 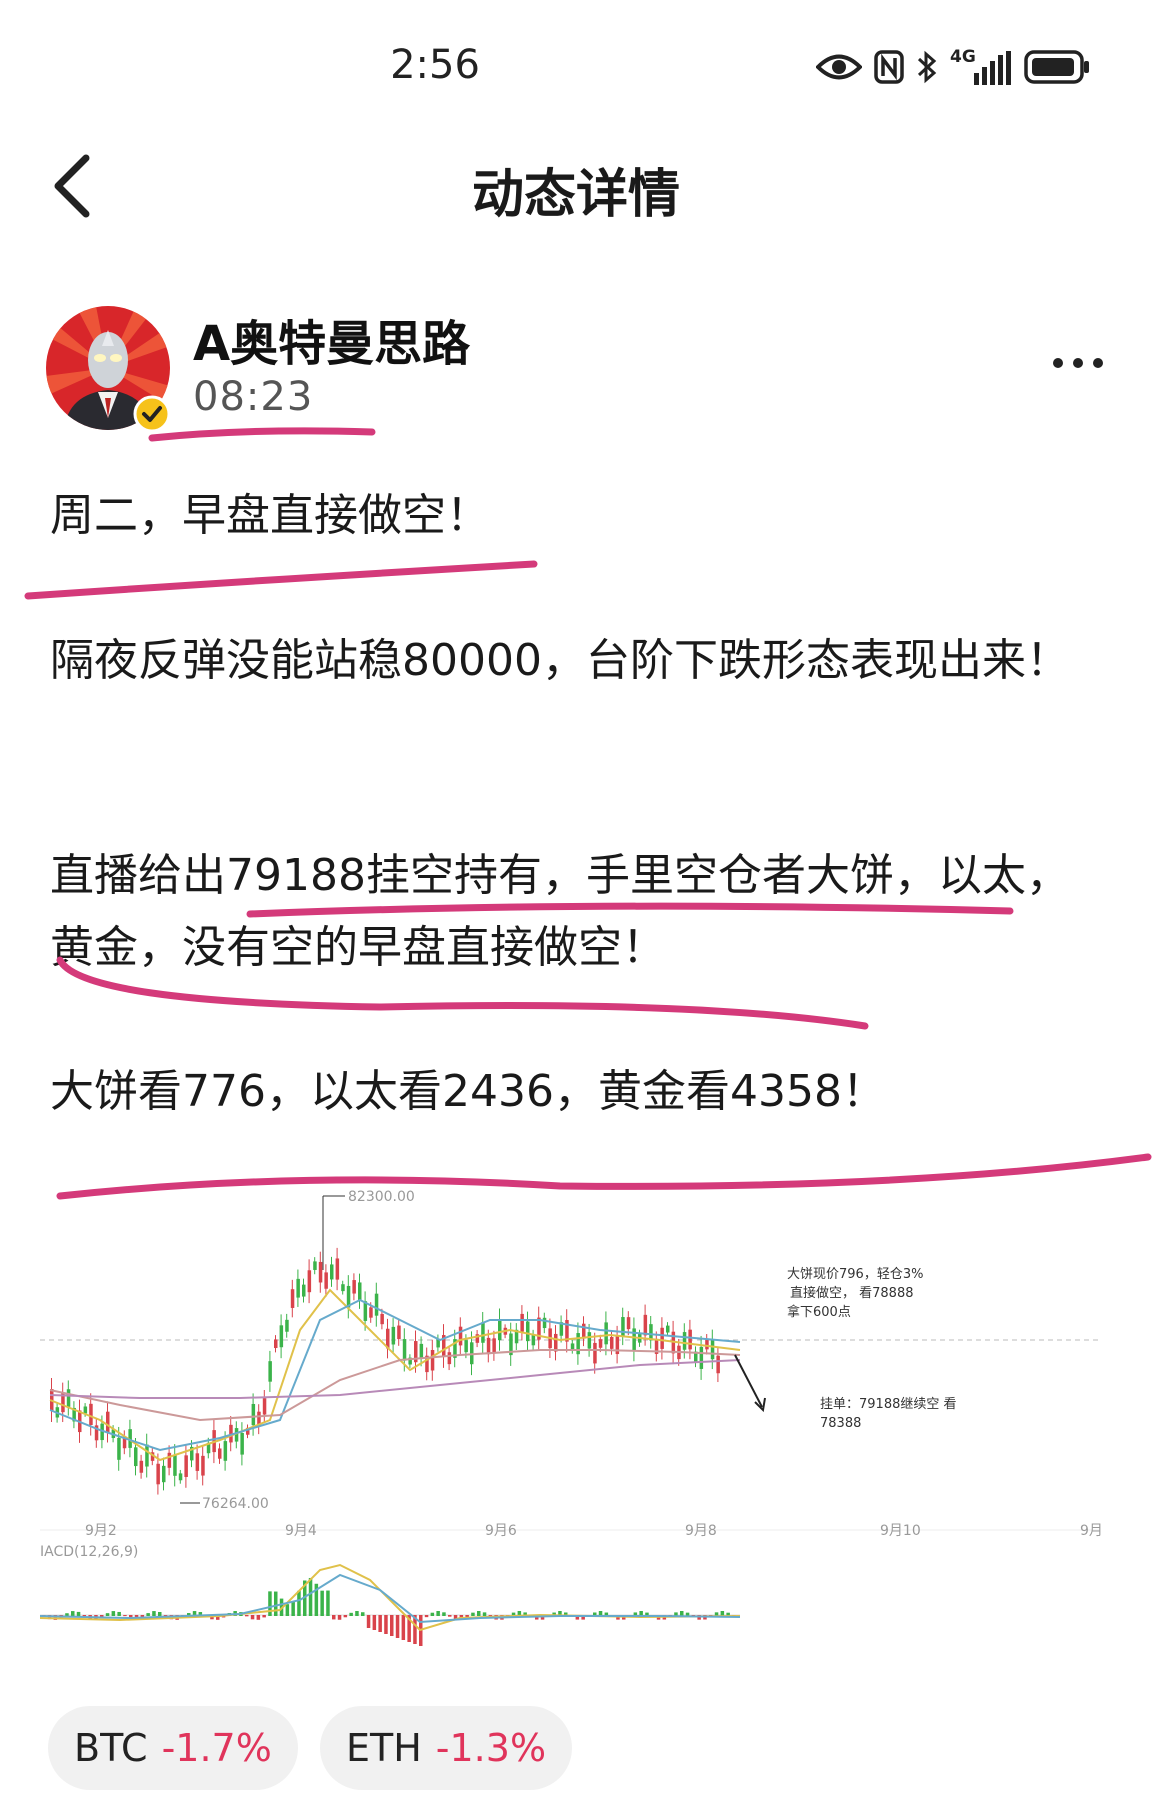 What do you see at coordinates (331, 339) in the screenshot?
I see `author-name: A奥特曼思路` at bounding box center [331, 339].